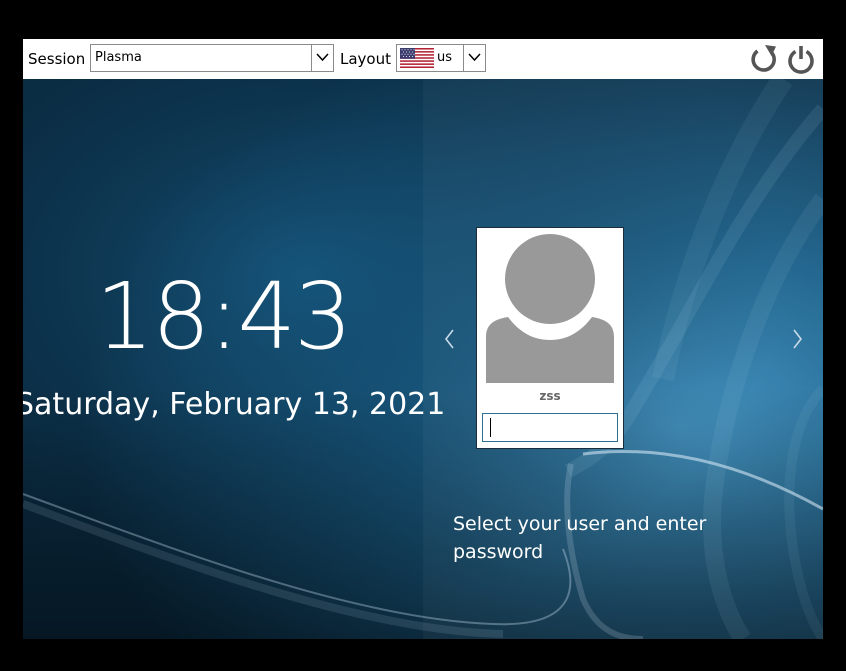 This screenshot has height=671, width=846. I want to click on clock-time: 18:43, so click(223, 316).